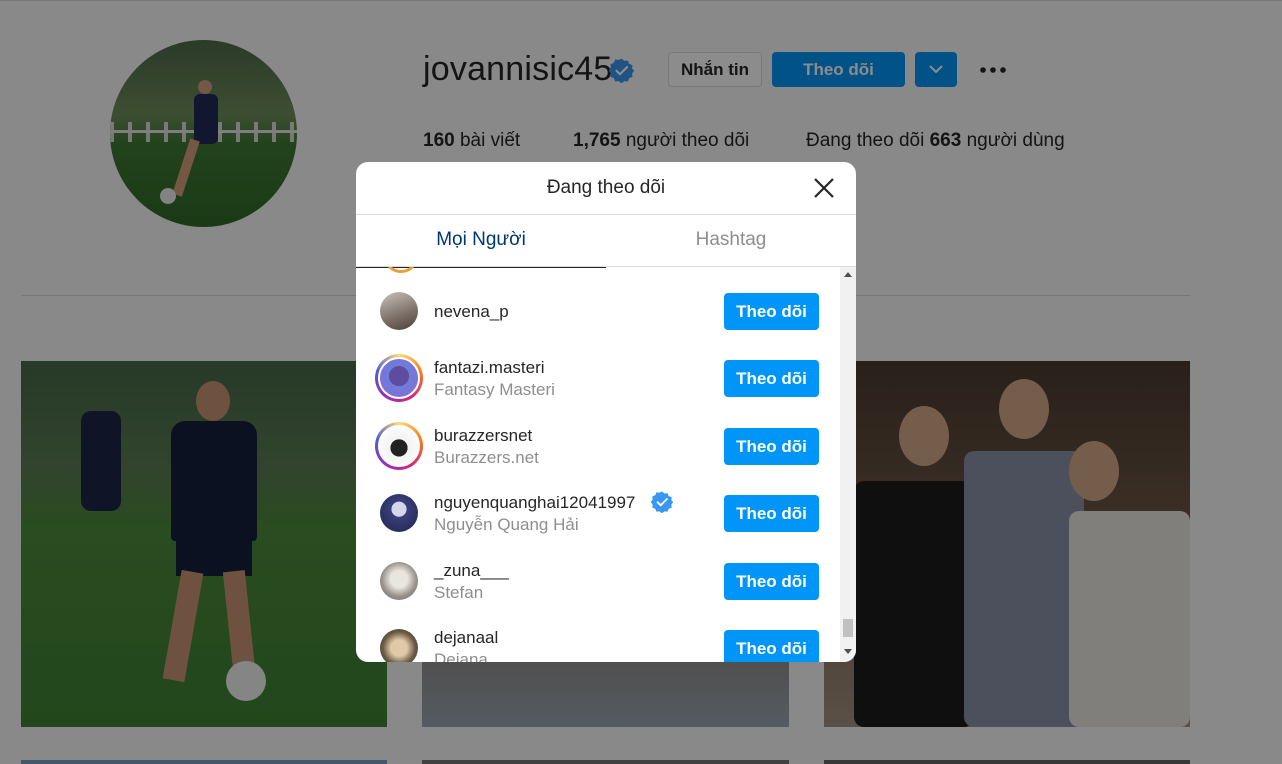 Image resolution: width=1282 pixels, height=764 pixels. Describe the element at coordinates (824, 188) in the screenshot. I see `close-icon` at that location.